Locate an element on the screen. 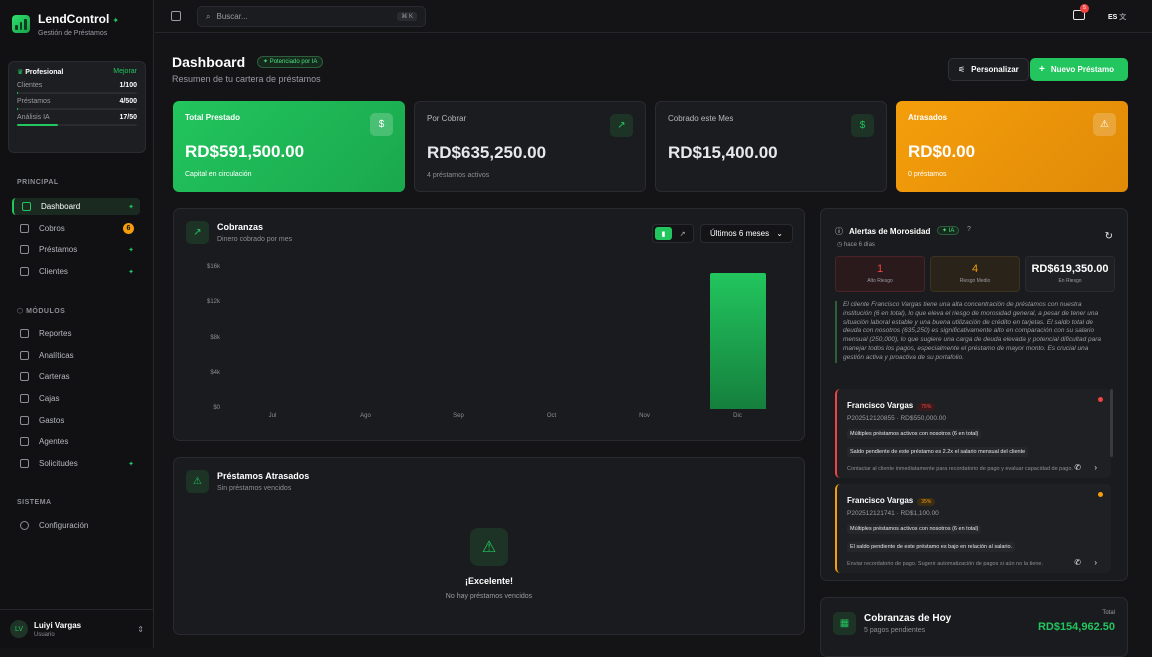 Image resolution: width=1152 pixels, height=657 pixels. sliders-icon: ⚟ is located at coordinates (961, 69).